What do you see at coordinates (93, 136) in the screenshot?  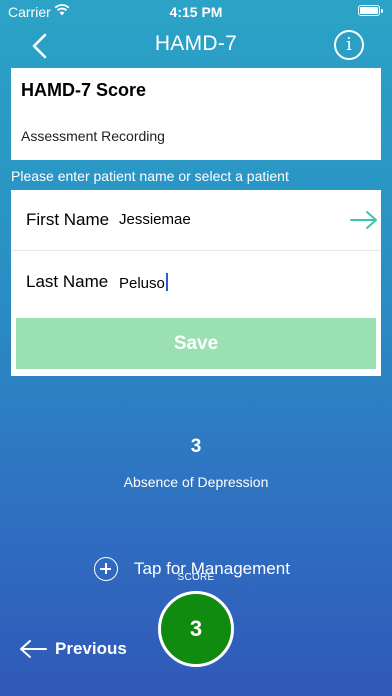 I see `score-card-subtitle: Assessment Recording` at bounding box center [93, 136].